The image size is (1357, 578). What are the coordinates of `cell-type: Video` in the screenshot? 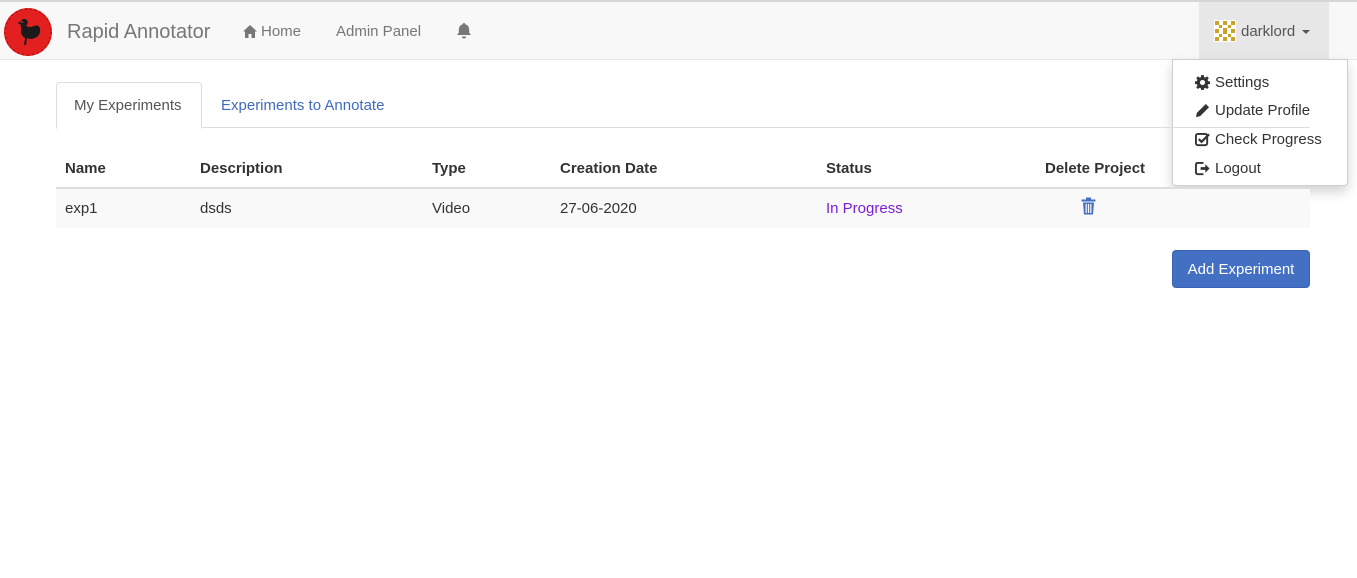 It's located at (451, 208).